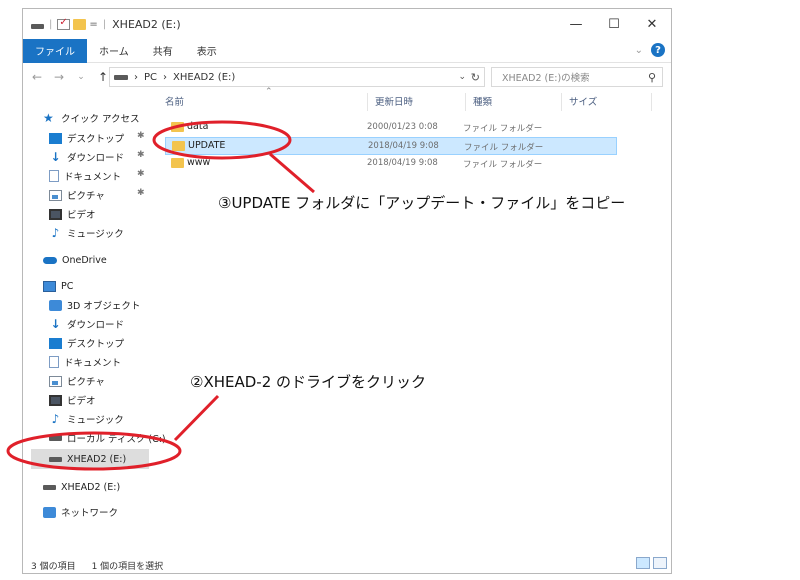 The height and width of the screenshot is (580, 800). What do you see at coordinates (546, 78) in the screenshot?
I see `search-placeholder: XHEAD2 (E:)の検索` at bounding box center [546, 78].